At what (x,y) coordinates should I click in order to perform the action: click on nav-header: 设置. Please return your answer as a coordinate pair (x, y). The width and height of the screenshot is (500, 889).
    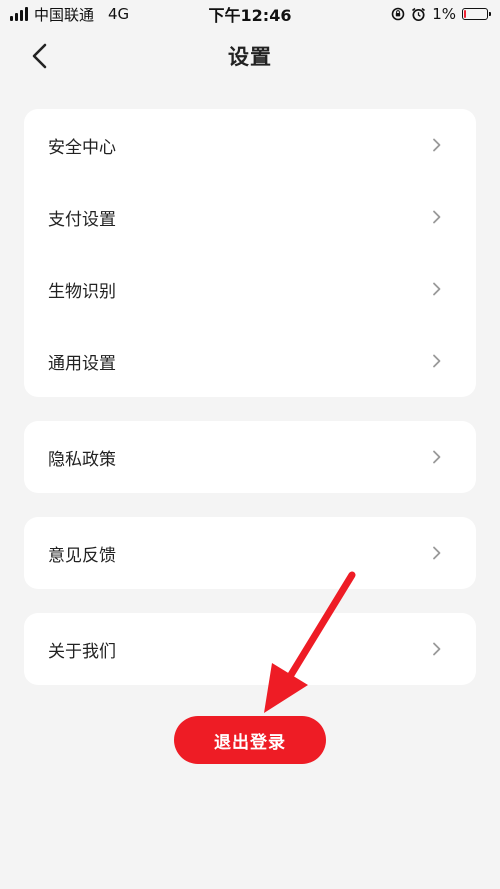
    Looking at the image, I should click on (250, 56).